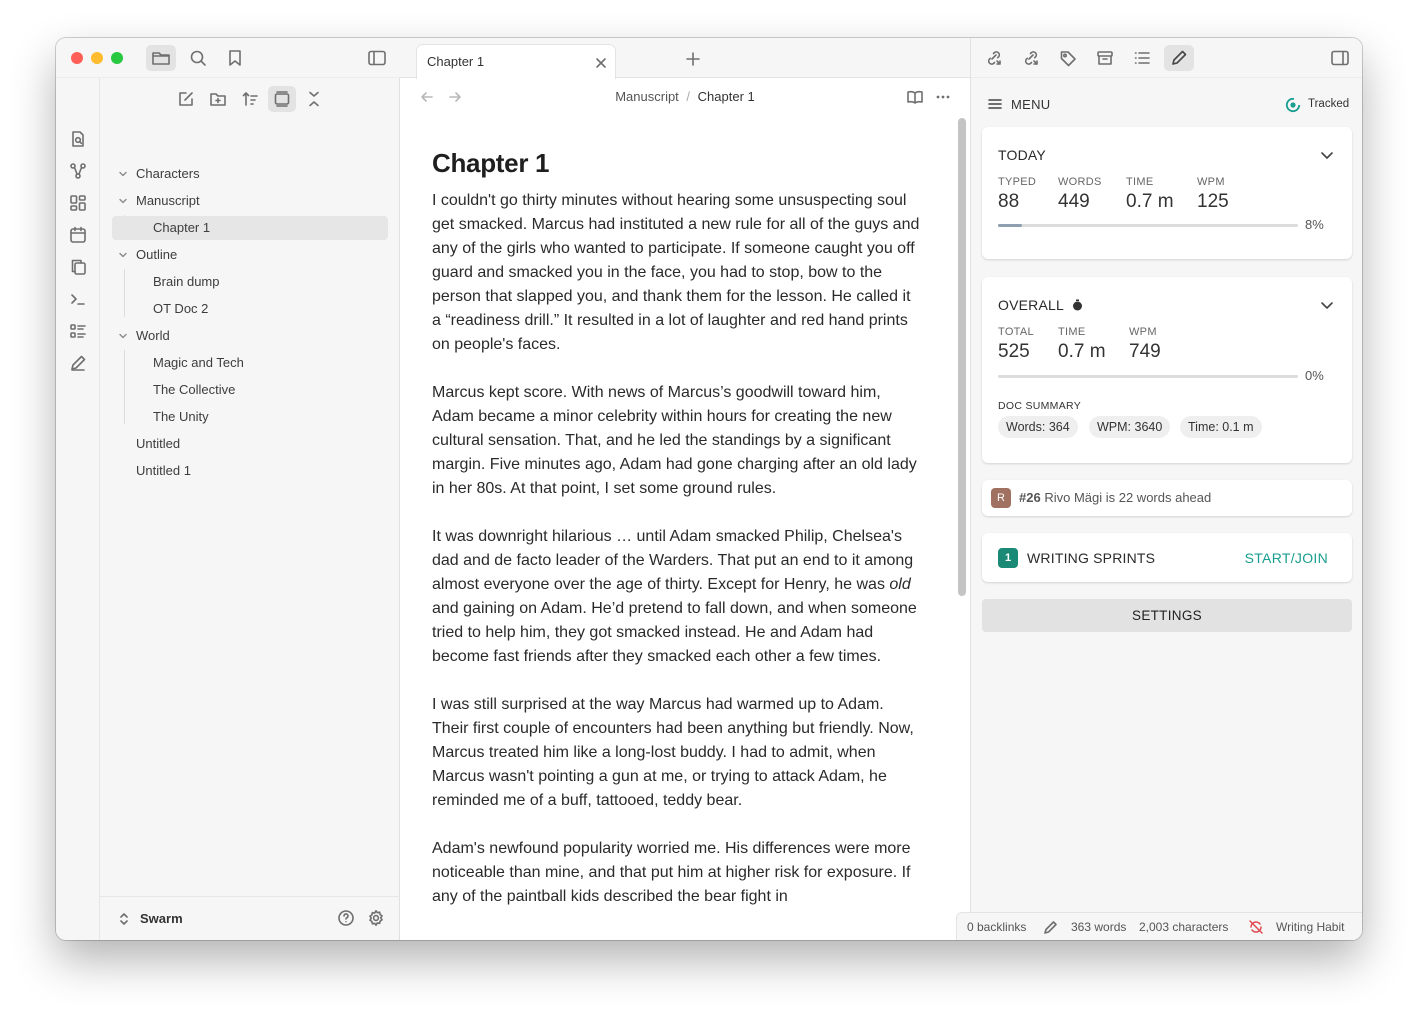 This screenshot has width=1418, height=1014. Describe the element at coordinates (198, 58) in the screenshot. I see `search-tab-button` at that location.